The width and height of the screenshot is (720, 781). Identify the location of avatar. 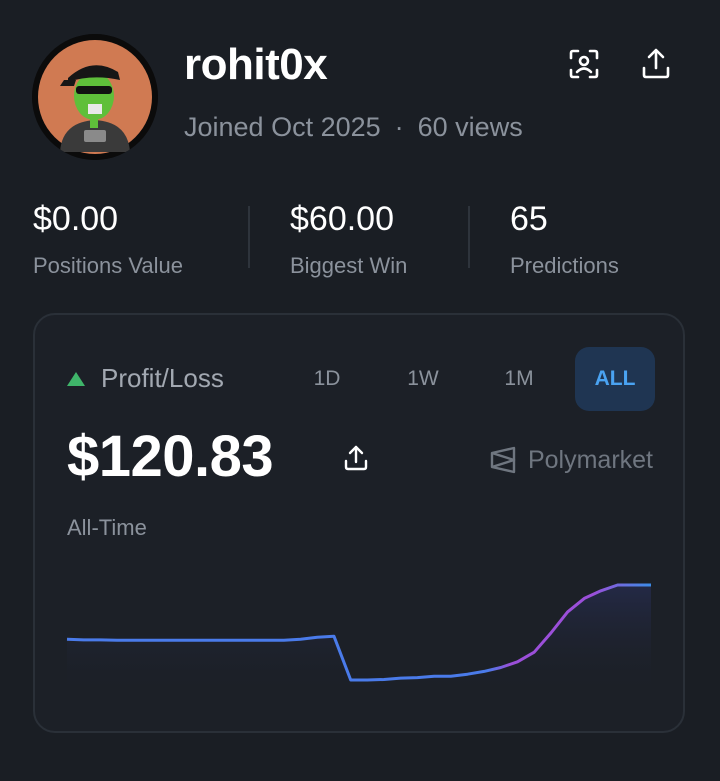
(95, 97).